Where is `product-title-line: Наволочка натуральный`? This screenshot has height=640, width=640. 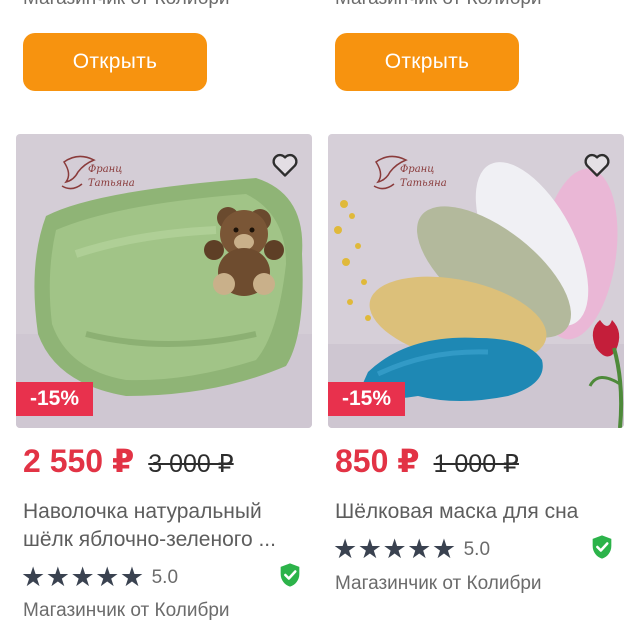
product-title-line: Наволочка натуральный is located at coordinates (142, 511).